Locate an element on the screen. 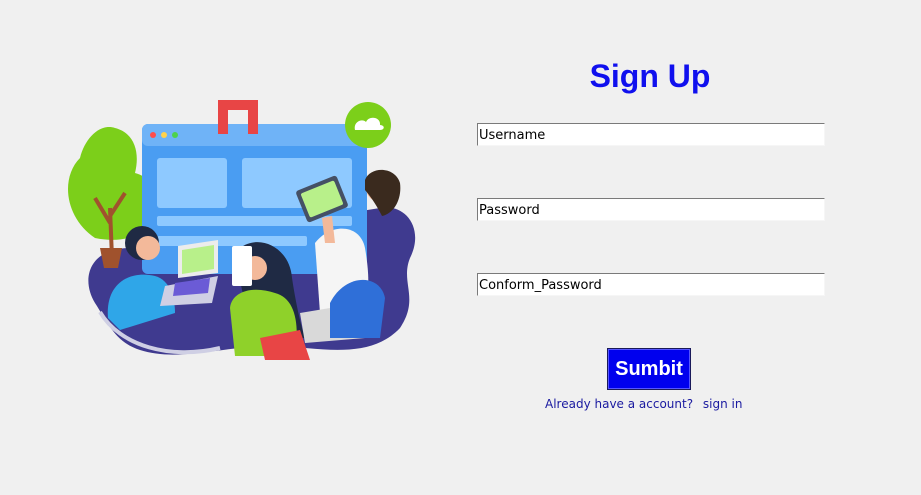  signin-row: Already have a account? sign in is located at coordinates (645, 404).